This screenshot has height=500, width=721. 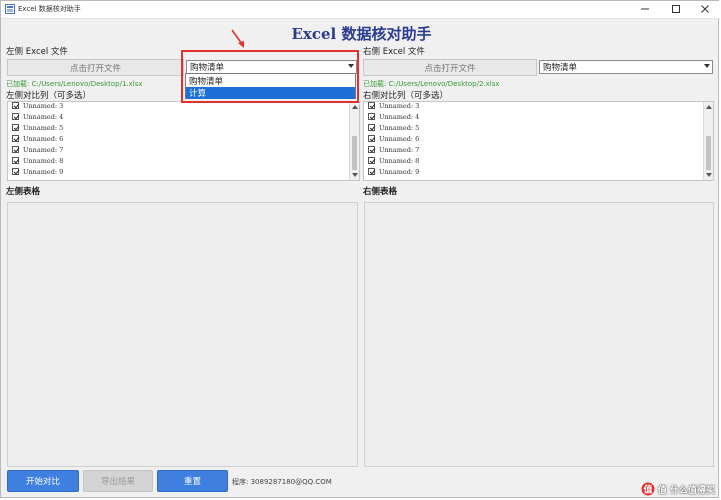 I want to click on left-loaded-path: 已加载: C:/Users/Lenovo/Desktop/1.xlsx, so click(x=74, y=84).